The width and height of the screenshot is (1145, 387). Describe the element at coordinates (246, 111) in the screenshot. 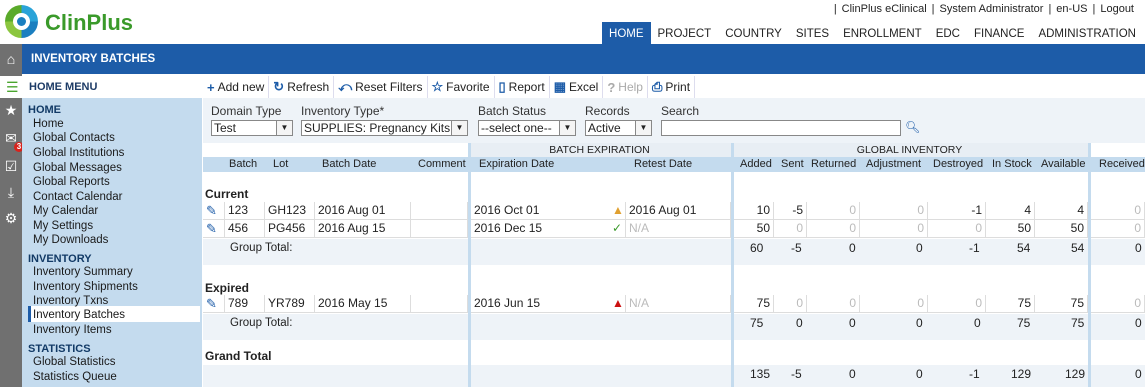

I see `domain-type-label: Domain Type` at that location.